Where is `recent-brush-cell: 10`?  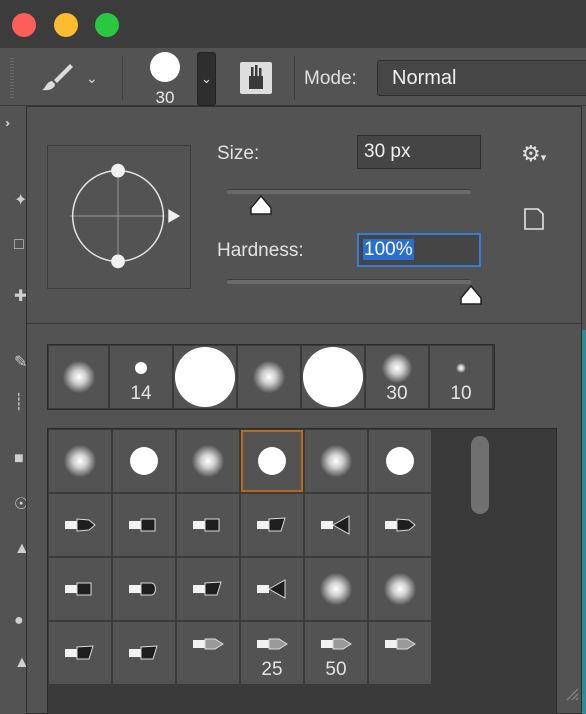
recent-brush-cell: 10 is located at coordinates (461, 377).